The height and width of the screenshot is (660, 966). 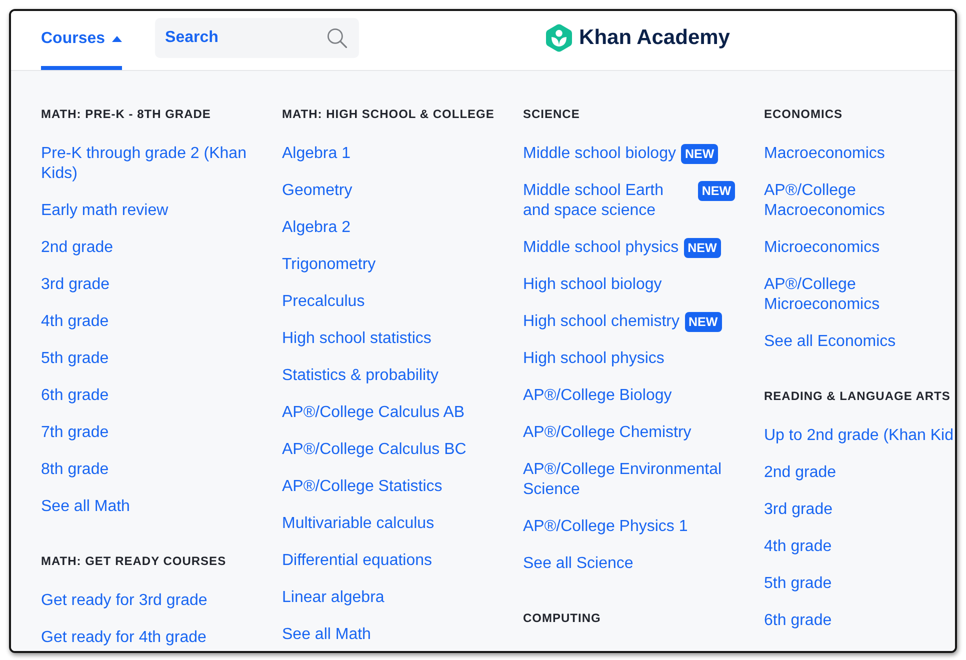 What do you see at coordinates (859, 295) in the screenshot?
I see `course-link: AP®/College Microeconomics` at bounding box center [859, 295].